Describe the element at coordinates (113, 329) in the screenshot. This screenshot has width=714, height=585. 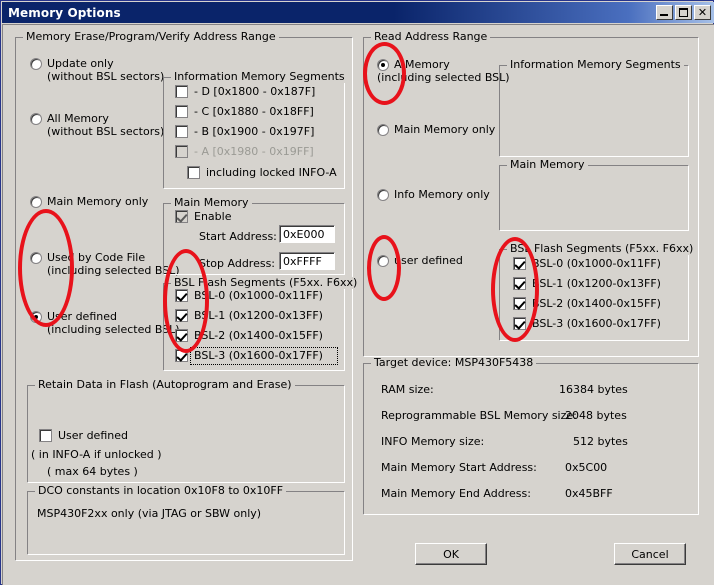
I see `radio-user-defined-left-sublabel: (including selected BSL)` at that location.